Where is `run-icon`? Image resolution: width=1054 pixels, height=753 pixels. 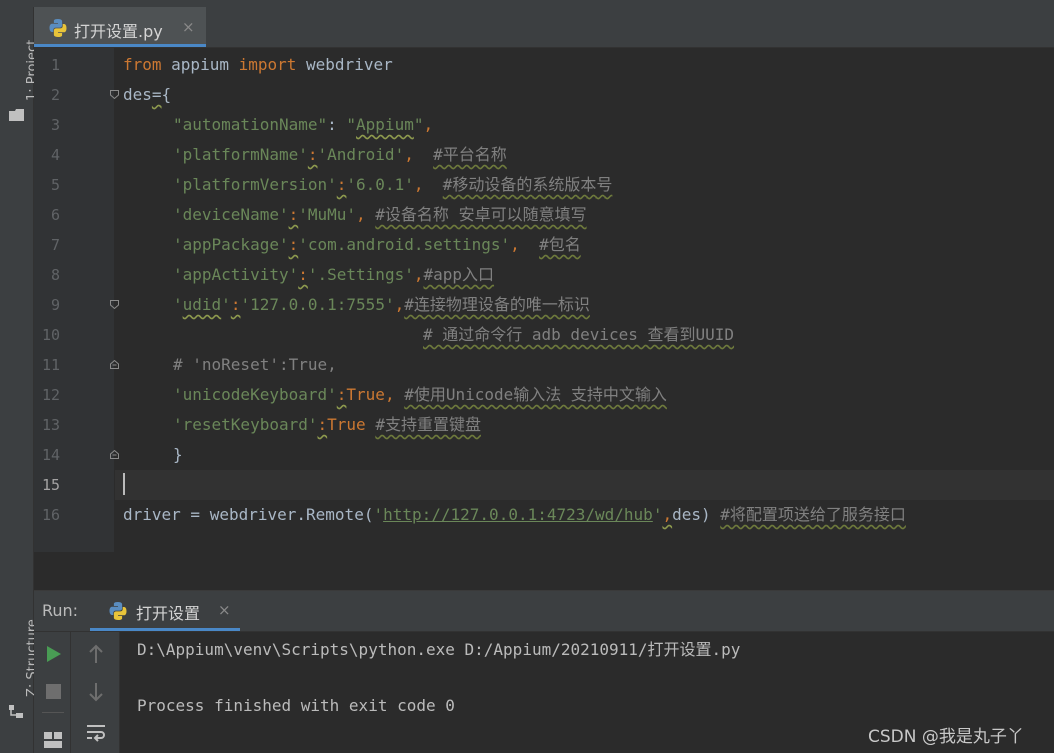 run-icon is located at coordinates (54, 654).